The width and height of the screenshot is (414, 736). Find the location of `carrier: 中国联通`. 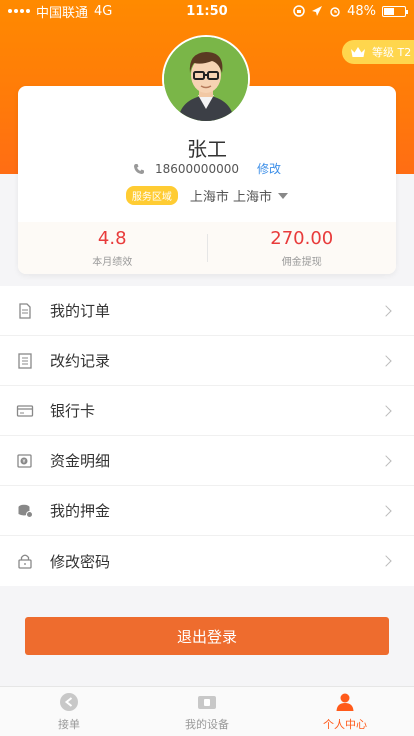

carrier: 中国联通 is located at coordinates (62, 13).